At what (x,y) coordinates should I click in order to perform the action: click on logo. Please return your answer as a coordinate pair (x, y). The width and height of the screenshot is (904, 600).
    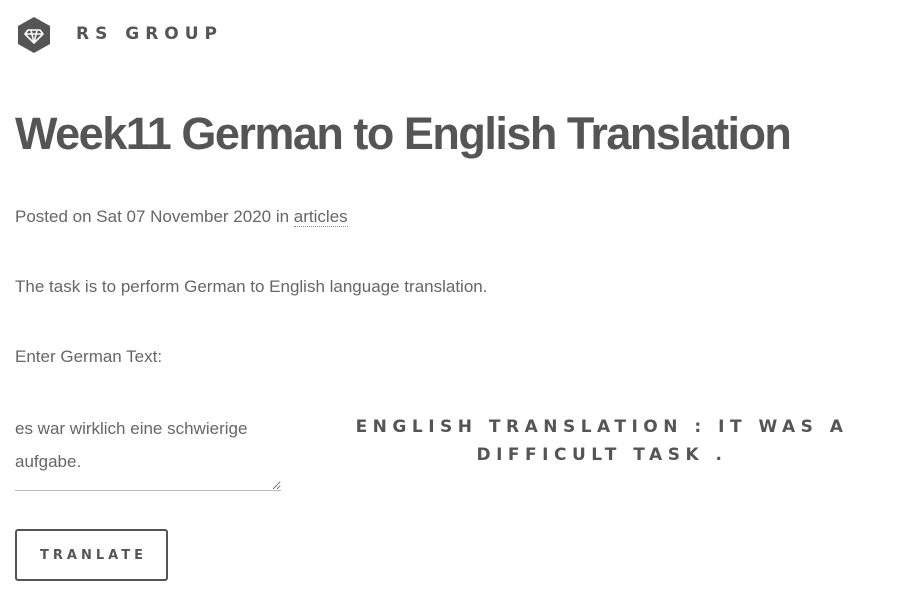
    Looking at the image, I should click on (34, 35).